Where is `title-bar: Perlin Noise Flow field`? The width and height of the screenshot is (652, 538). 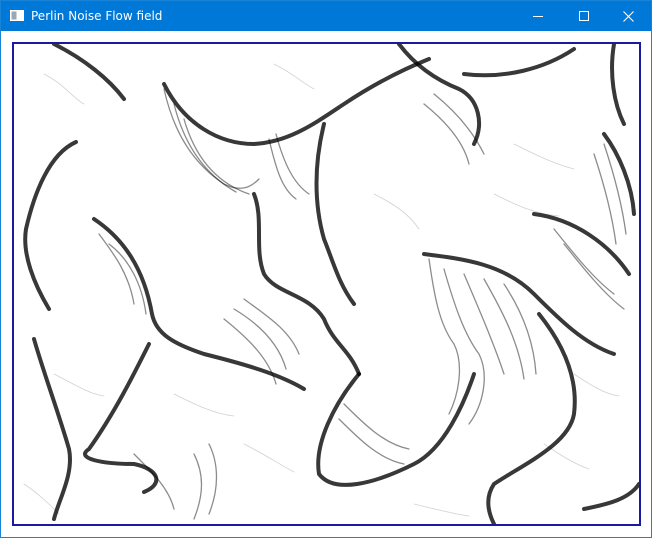
title-bar: Perlin Noise Flow field is located at coordinates (326, 16).